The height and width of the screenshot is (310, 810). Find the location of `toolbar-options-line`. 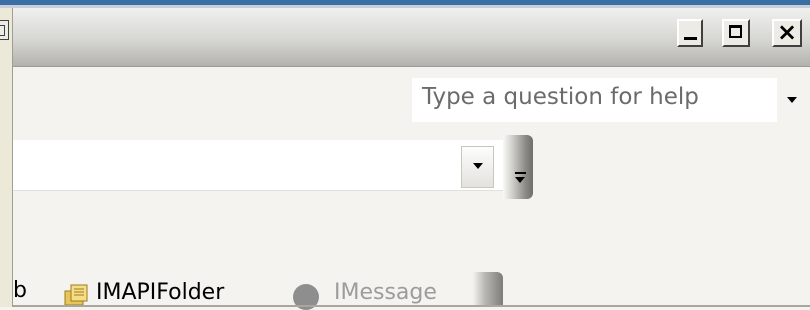

toolbar-options-line is located at coordinates (520, 173).